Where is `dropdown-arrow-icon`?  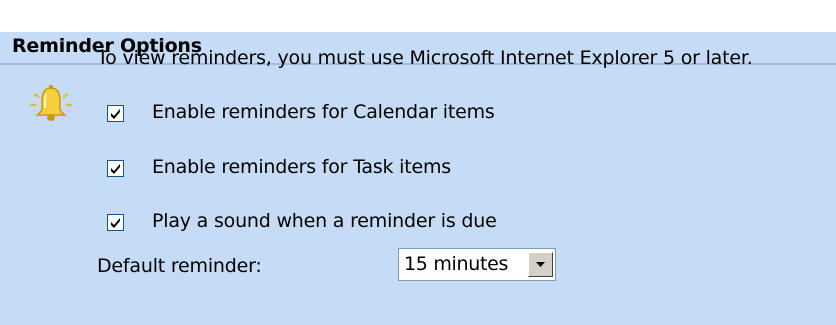 dropdown-arrow-icon is located at coordinates (540, 264).